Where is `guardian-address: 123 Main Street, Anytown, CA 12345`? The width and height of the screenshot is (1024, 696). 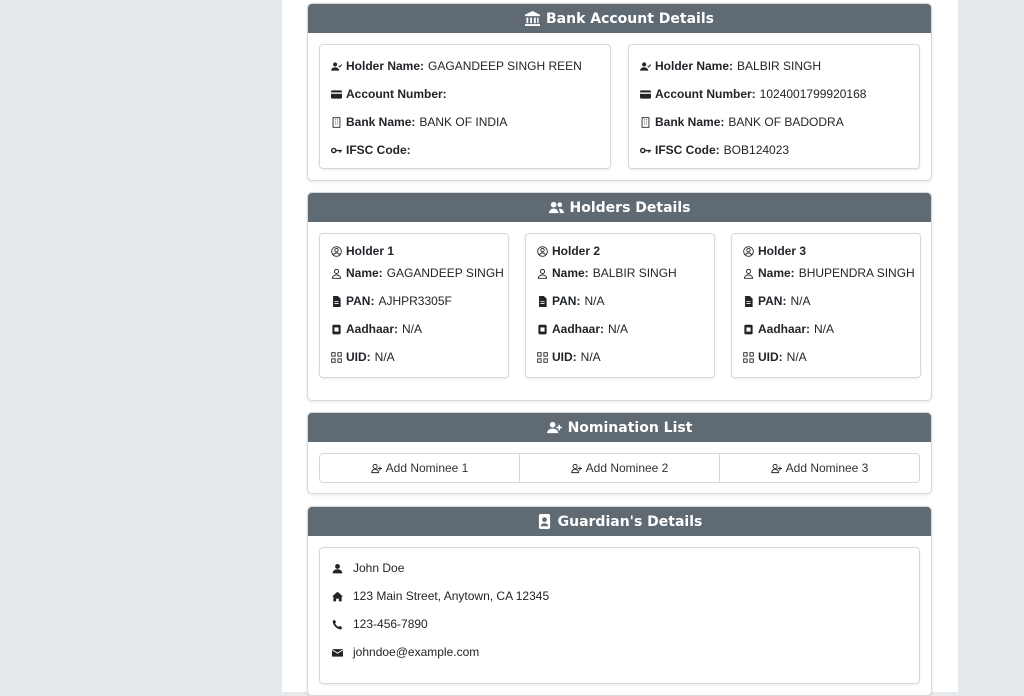 guardian-address: 123 Main Street, Anytown, CA 12345 is located at coordinates (451, 596).